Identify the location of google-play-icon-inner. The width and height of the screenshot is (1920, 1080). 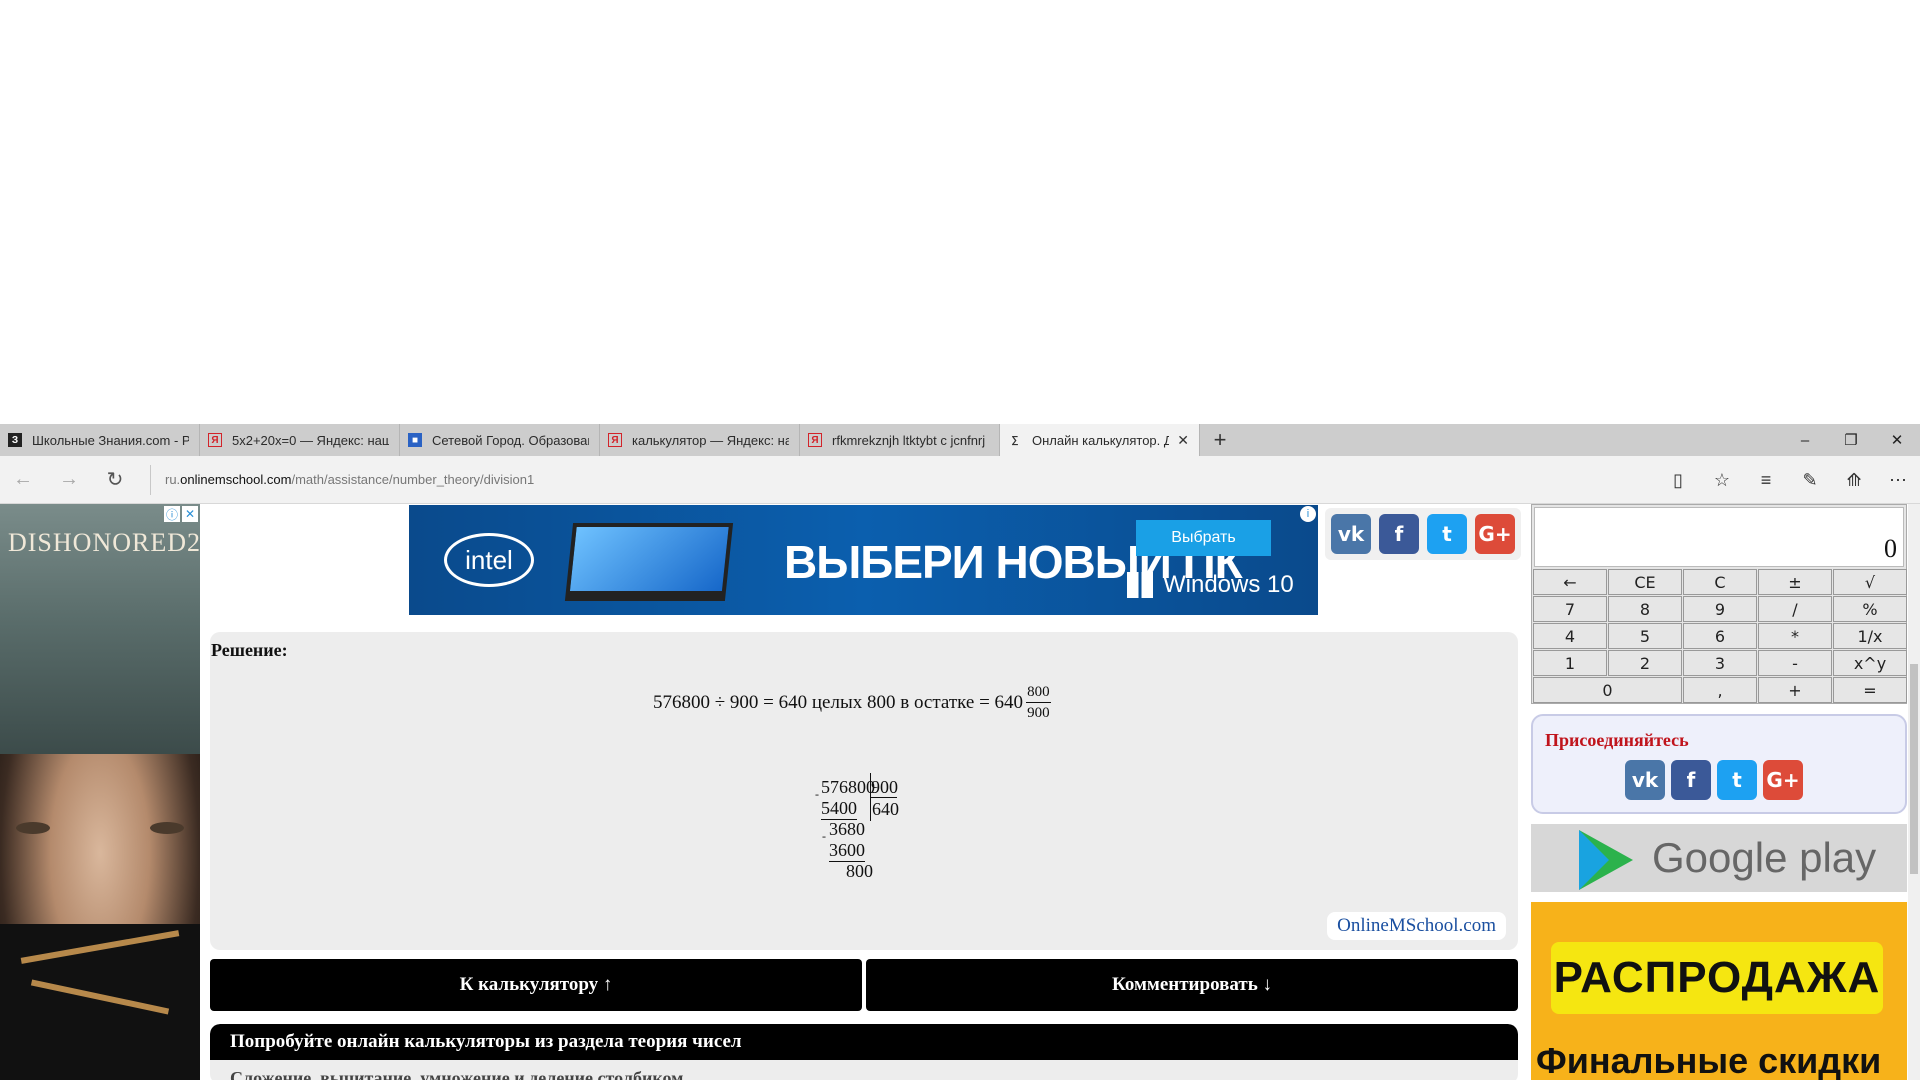
(1594, 860).